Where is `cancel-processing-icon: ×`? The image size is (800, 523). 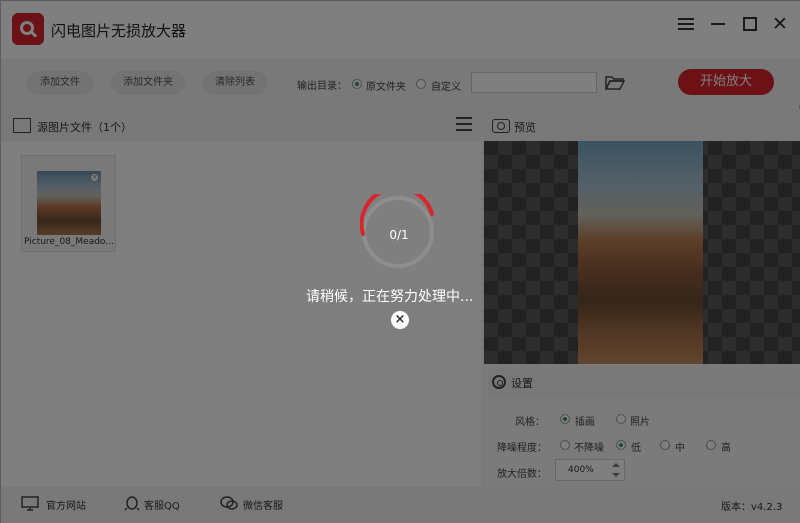 cancel-processing-icon: × is located at coordinates (400, 320).